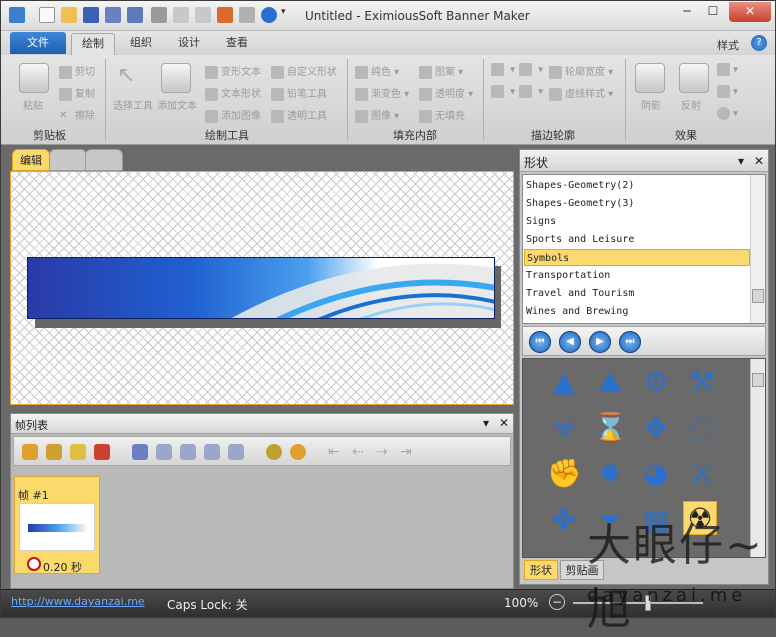 This screenshot has height=637, width=776. Describe the element at coordinates (233, 71) in the screenshot. I see `warp-text-button: 变形文本` at that location.